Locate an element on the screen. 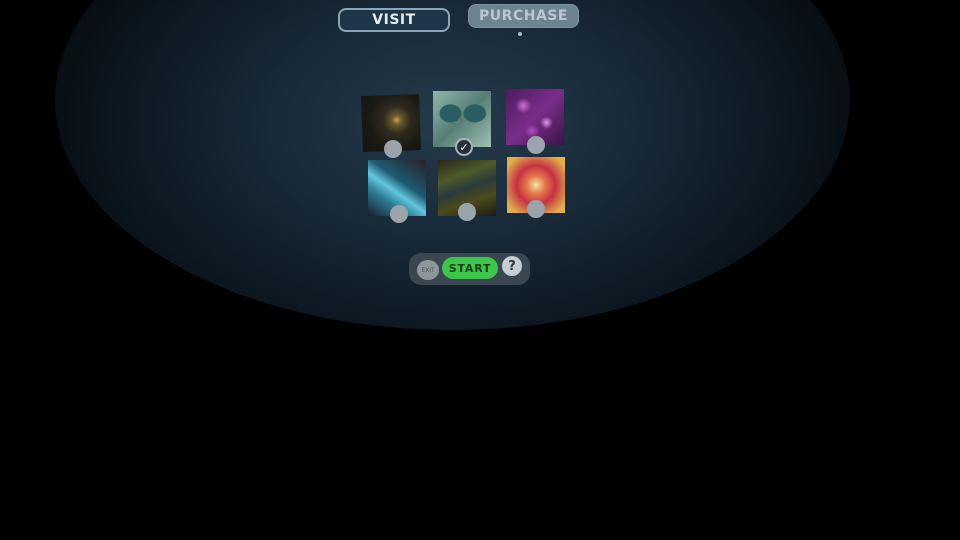 This screenshot has width=960, height=540. start-button: START is located at coordinates (470, 268).